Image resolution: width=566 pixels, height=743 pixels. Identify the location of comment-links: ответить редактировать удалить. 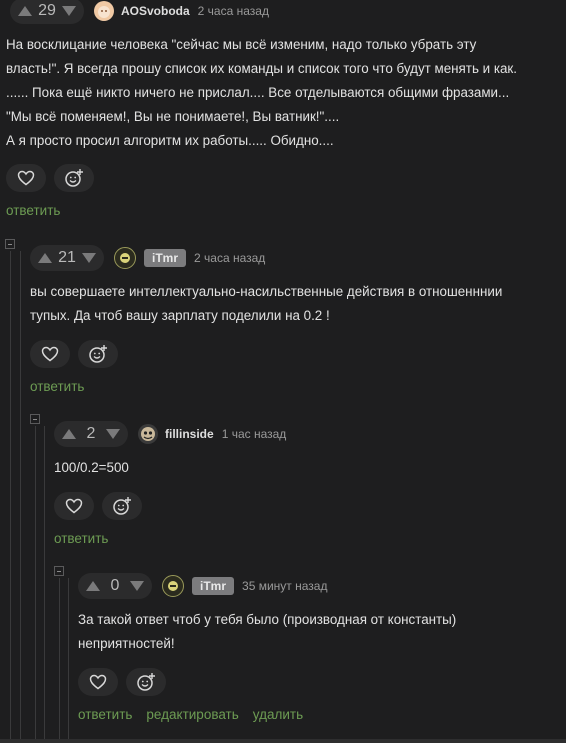
(190, 714).